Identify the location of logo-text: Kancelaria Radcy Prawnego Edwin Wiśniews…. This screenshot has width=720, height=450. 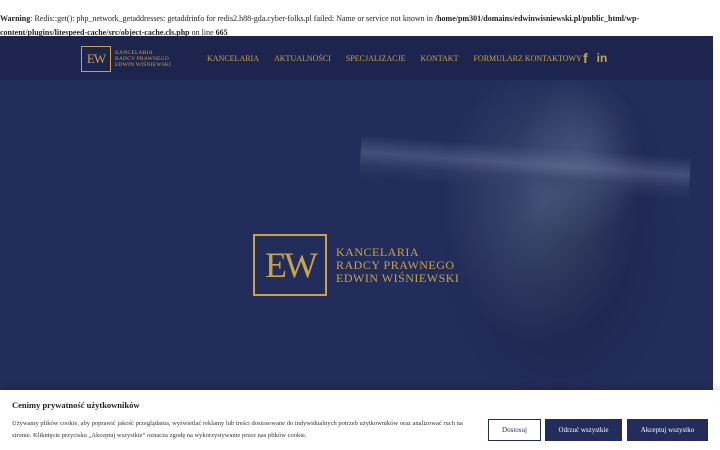
(143, 59).